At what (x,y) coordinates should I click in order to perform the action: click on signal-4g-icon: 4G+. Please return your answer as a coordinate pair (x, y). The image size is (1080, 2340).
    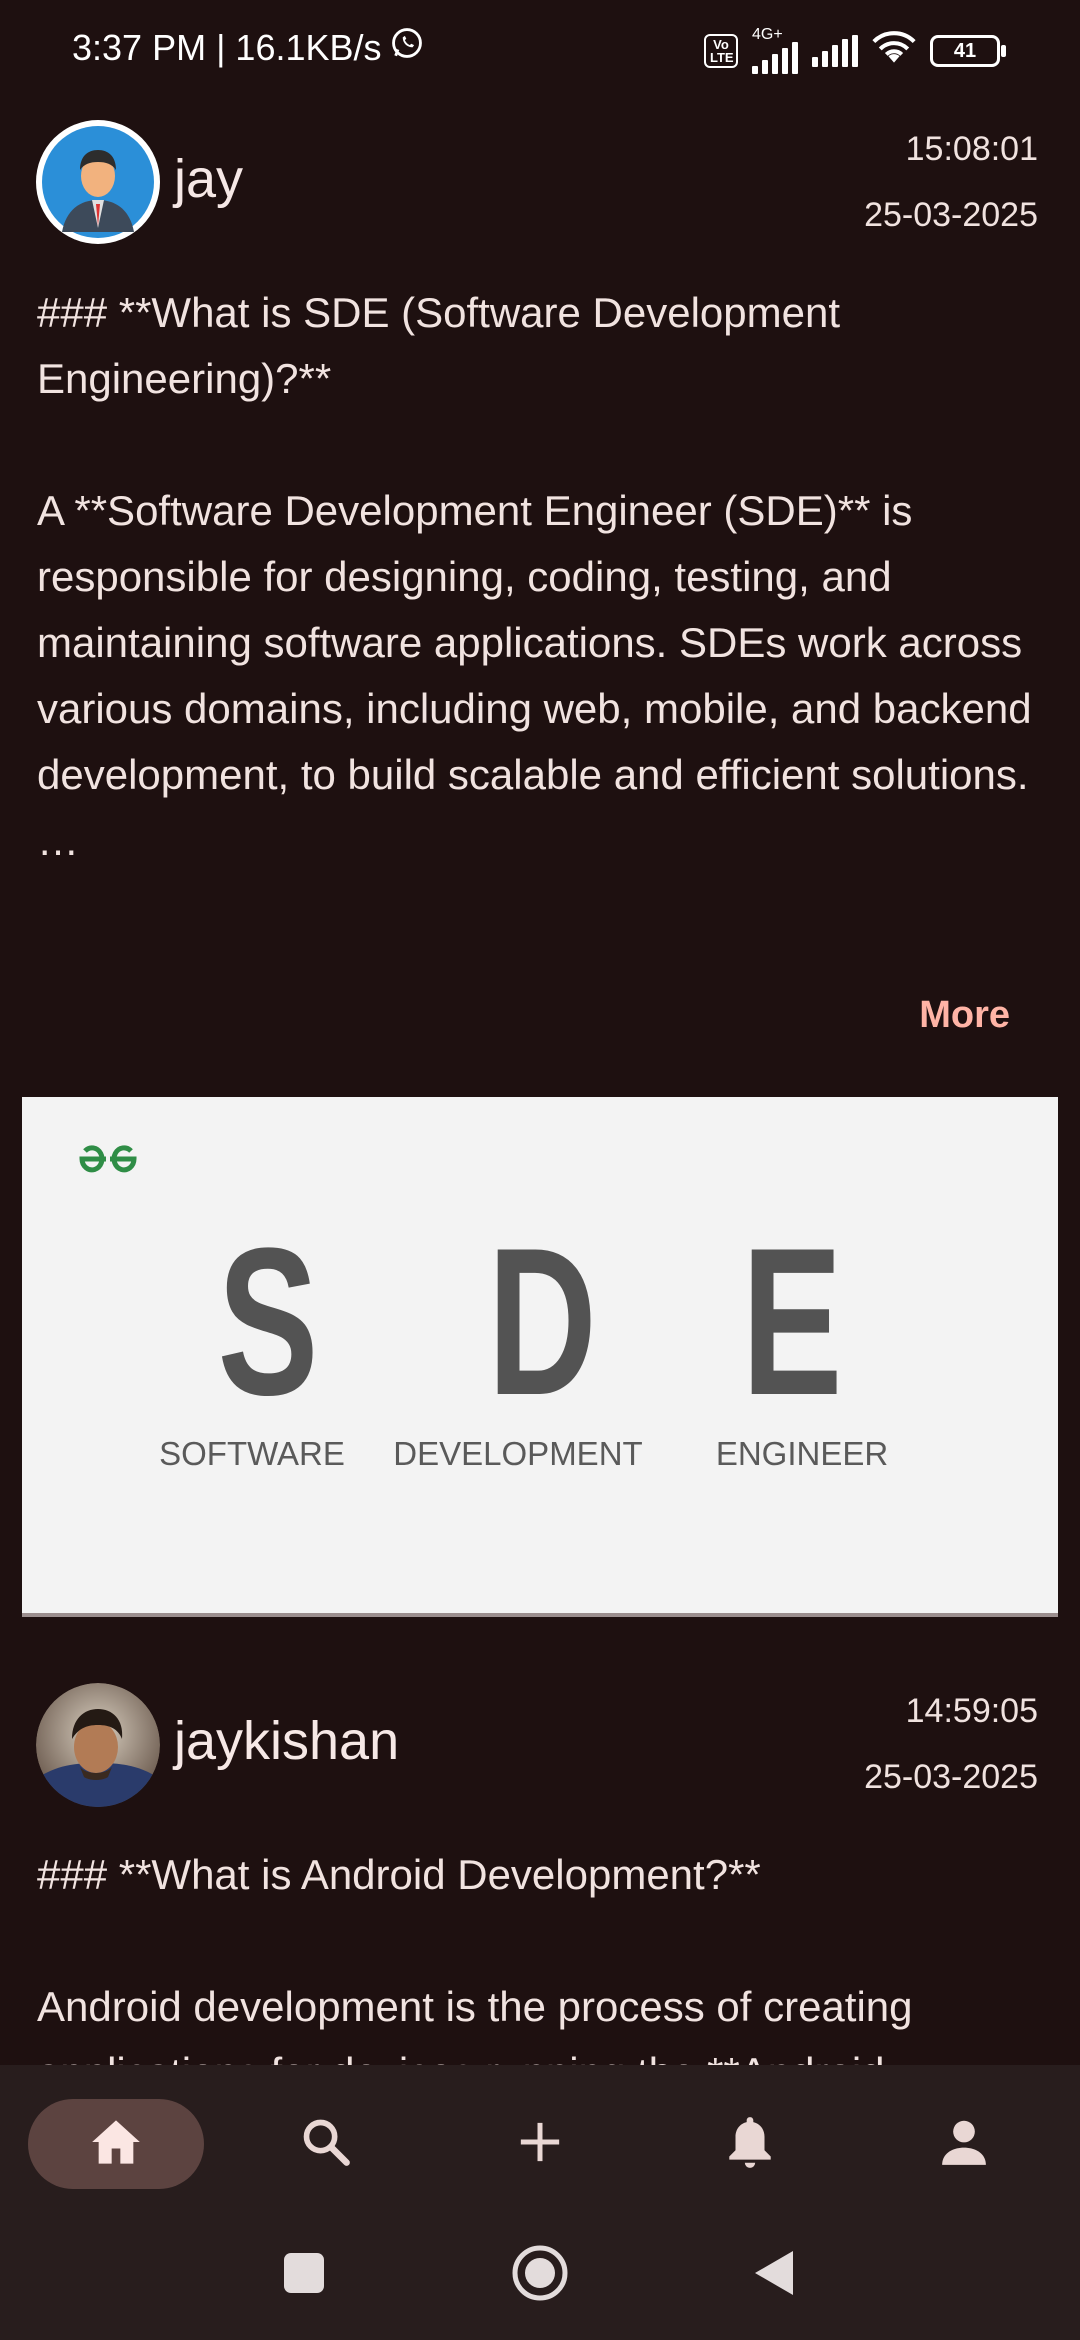
    Looking at the image, I should click on (775, 50).